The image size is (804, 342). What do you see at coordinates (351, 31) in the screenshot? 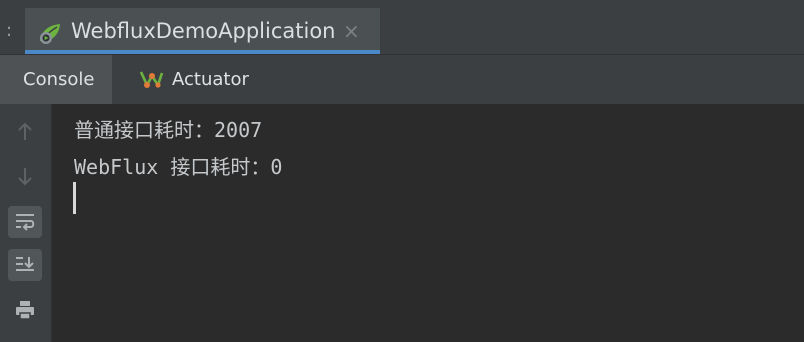
I see `close-icon: ×` at bounding box center [351, 31].